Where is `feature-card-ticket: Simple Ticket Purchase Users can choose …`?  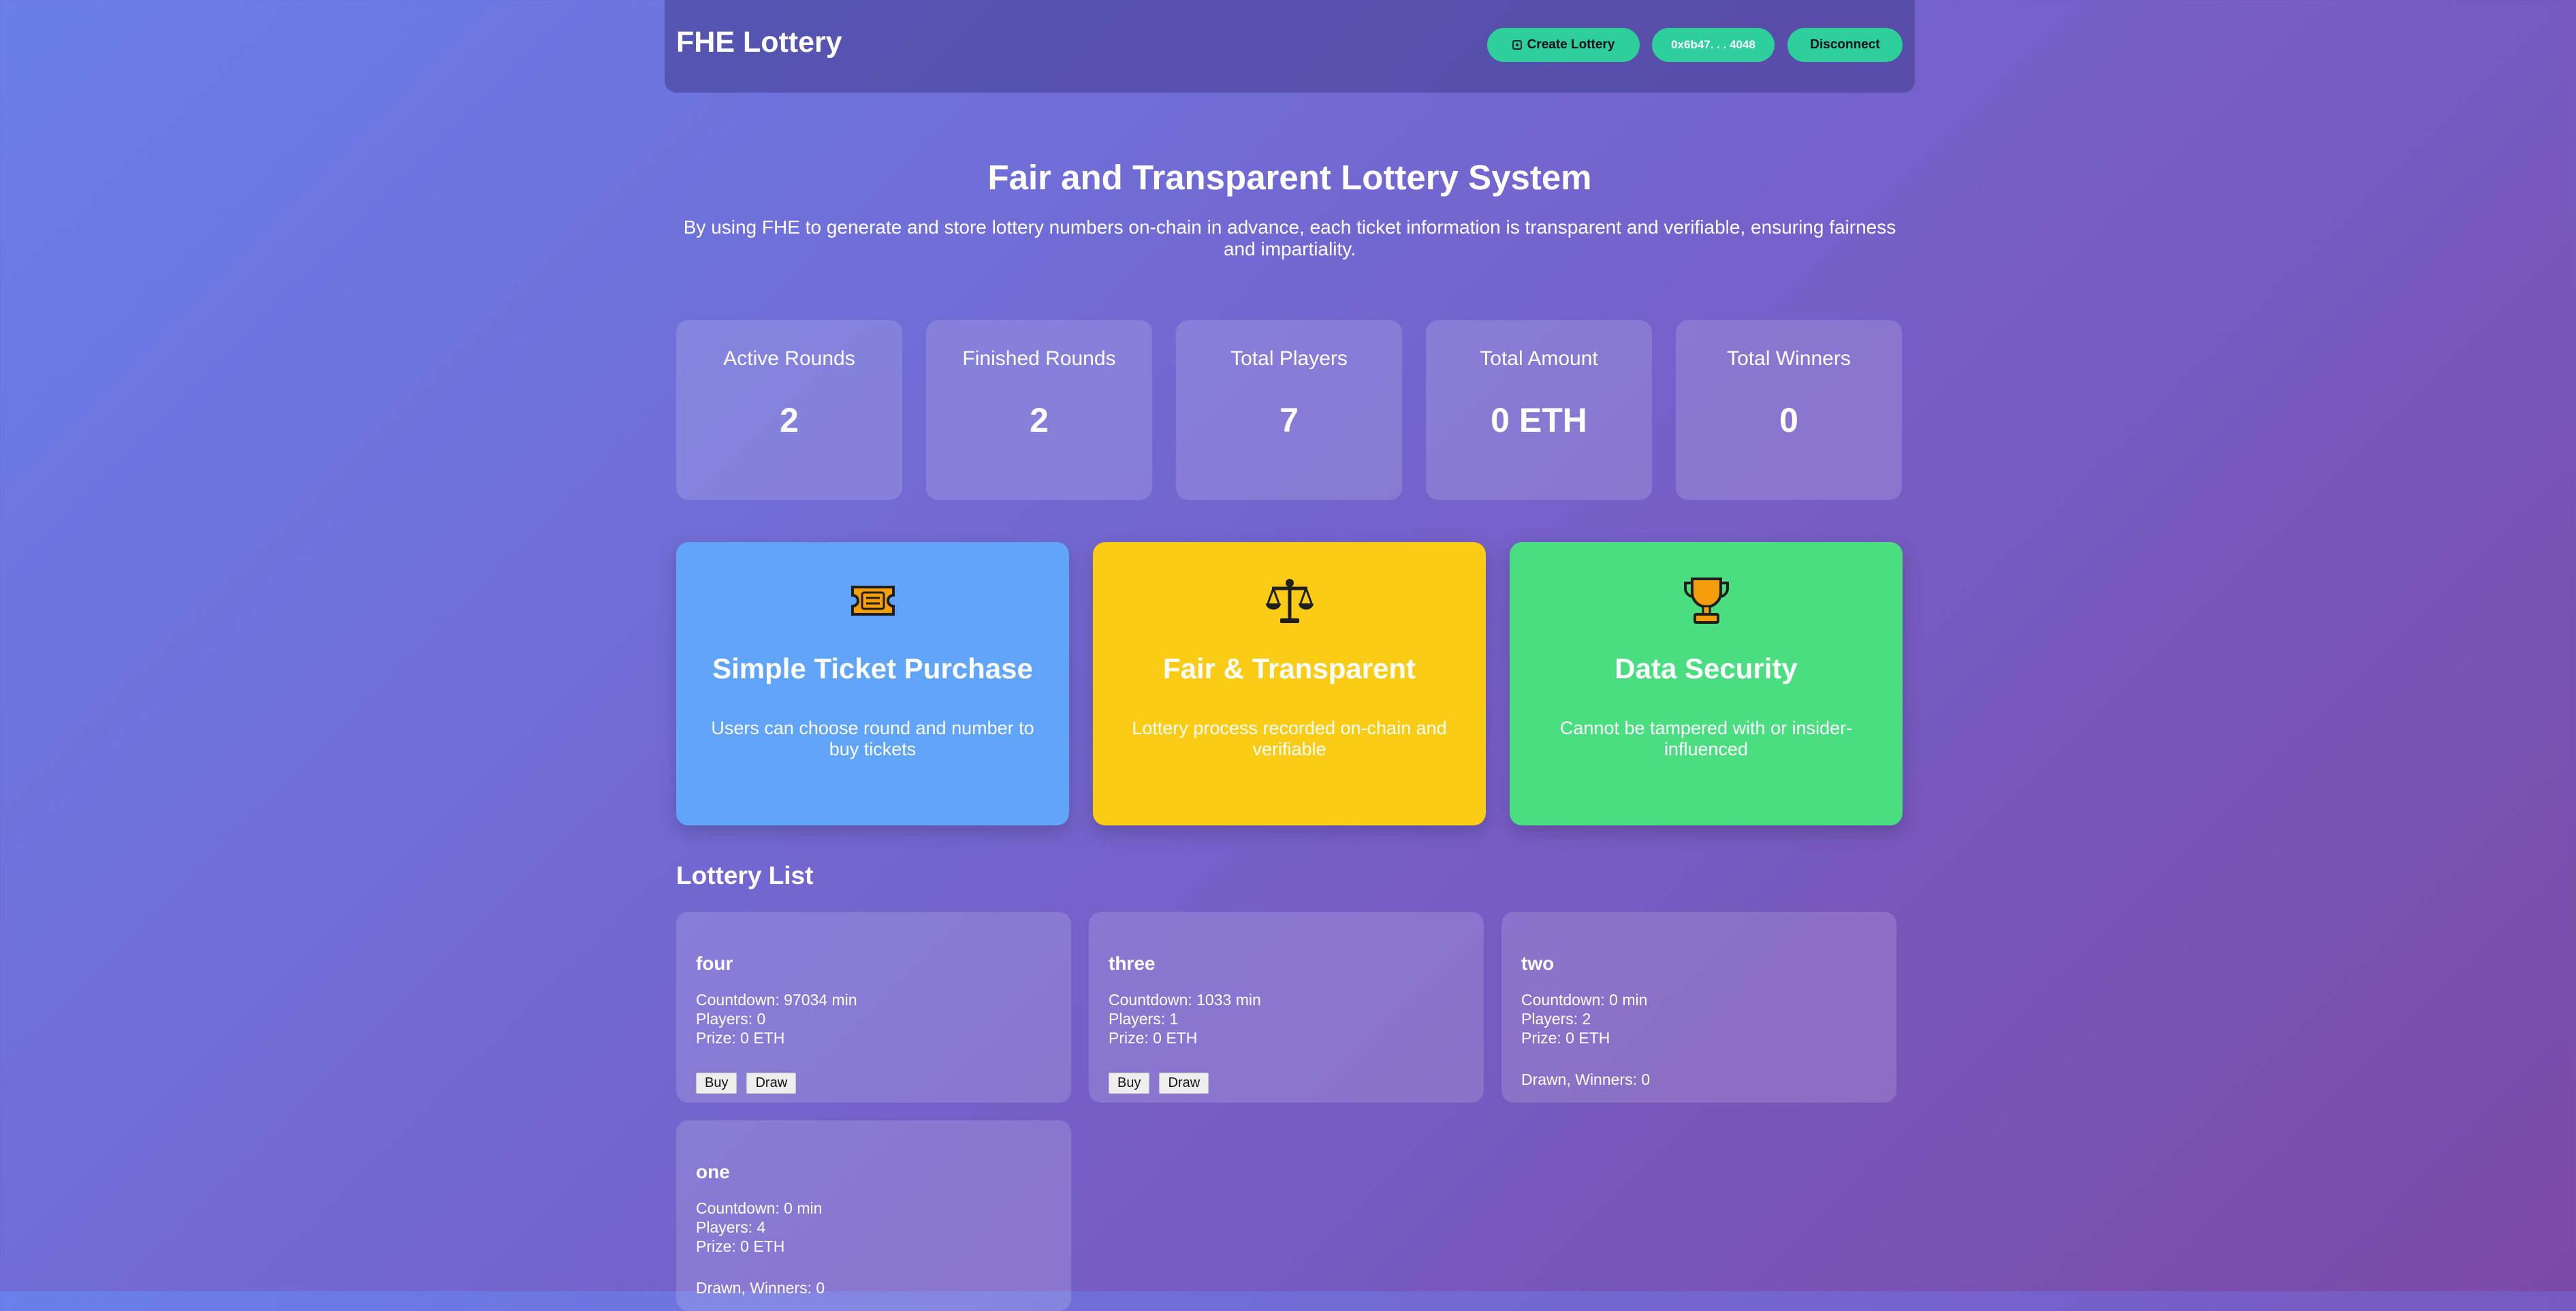 feature-card-ticket: Simple Ticket Purchase Users can choose … is located at coordinates (872, 683).